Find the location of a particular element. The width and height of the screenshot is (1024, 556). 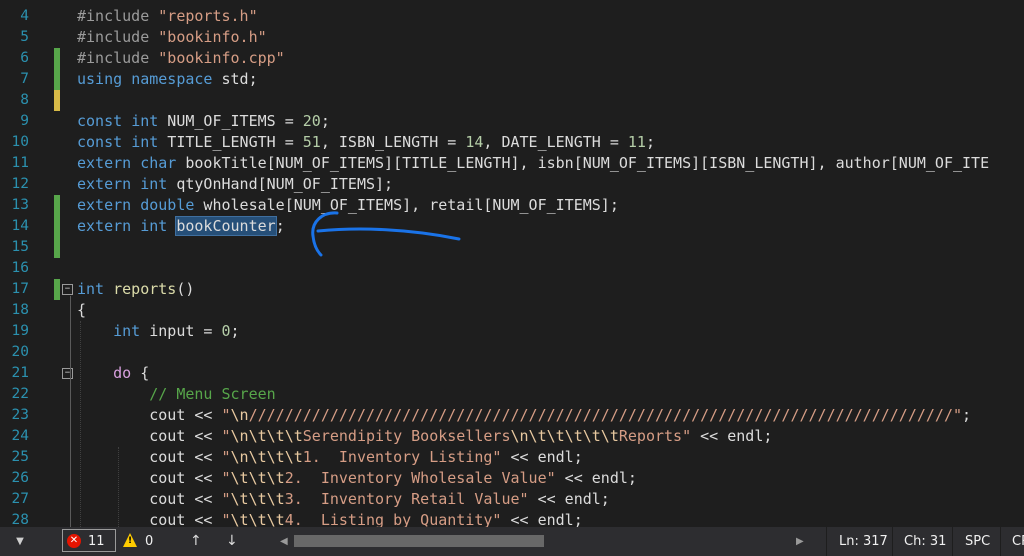

status-bar: ▼ ✕ 11 ! 0 ↑ ↓ ◀ ▶ Ln: 317 Ch: 31 SPC CR is located at coordinates (512, 541).